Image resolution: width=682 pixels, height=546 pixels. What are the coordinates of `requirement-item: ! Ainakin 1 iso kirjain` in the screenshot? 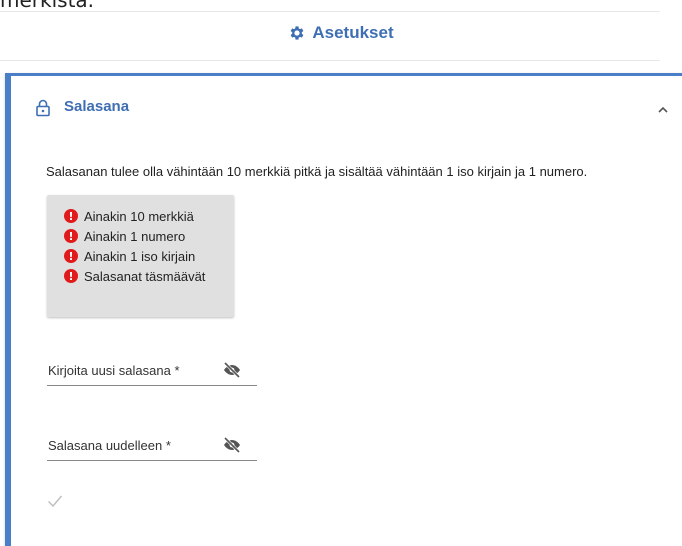 It's located at (129, 256).